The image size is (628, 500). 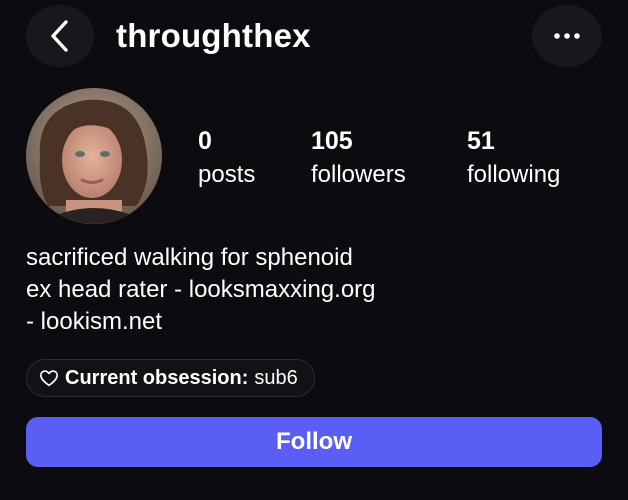 What do you see at coordinates (513, 158) in the screenshot?
I see `stat-following: 51 following` at bounding box center [513, 158].